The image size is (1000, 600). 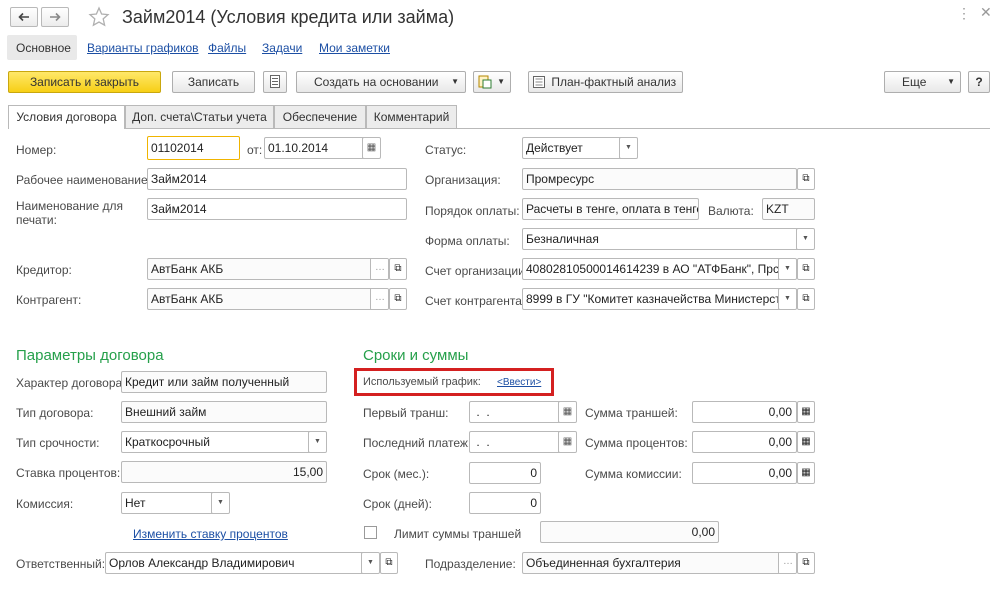 I want to click on date-label: от:, so click(x=255, y=150).